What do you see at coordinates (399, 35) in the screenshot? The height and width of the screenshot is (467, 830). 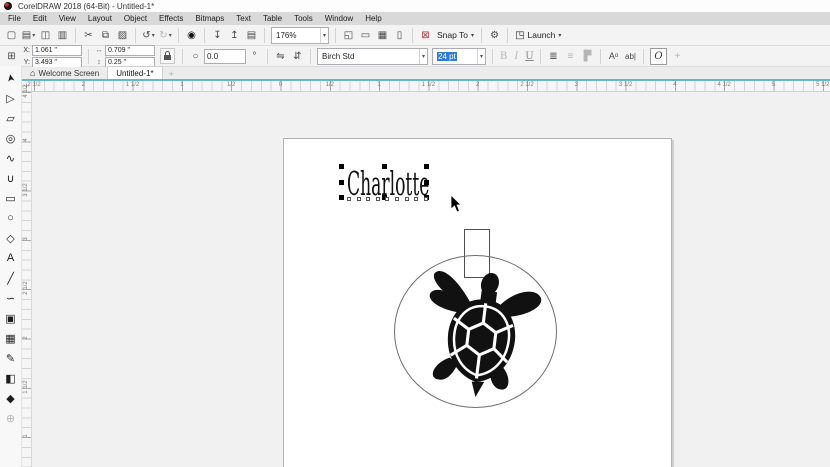 I see `show-guidelines-icon: ▯` at bounding box center [399, 35].